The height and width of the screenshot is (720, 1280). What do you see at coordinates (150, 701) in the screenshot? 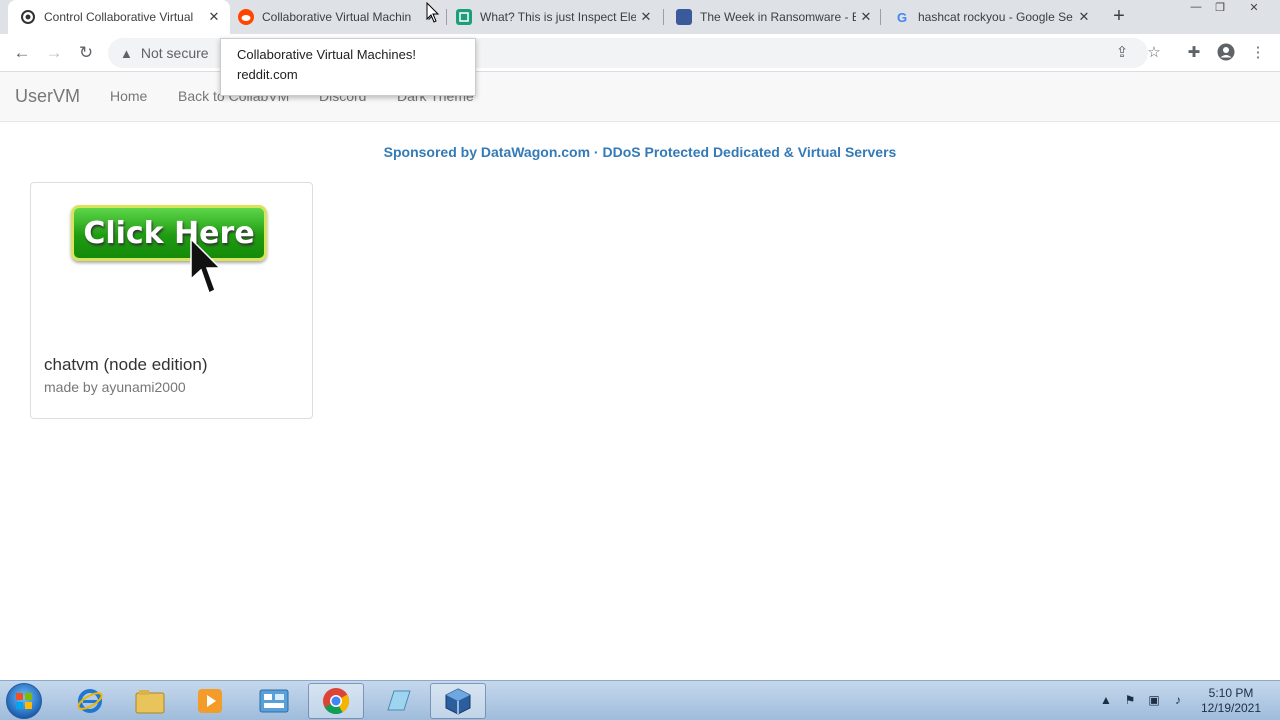
I see `file-explorer-icon` at bounding box center [150, 701].